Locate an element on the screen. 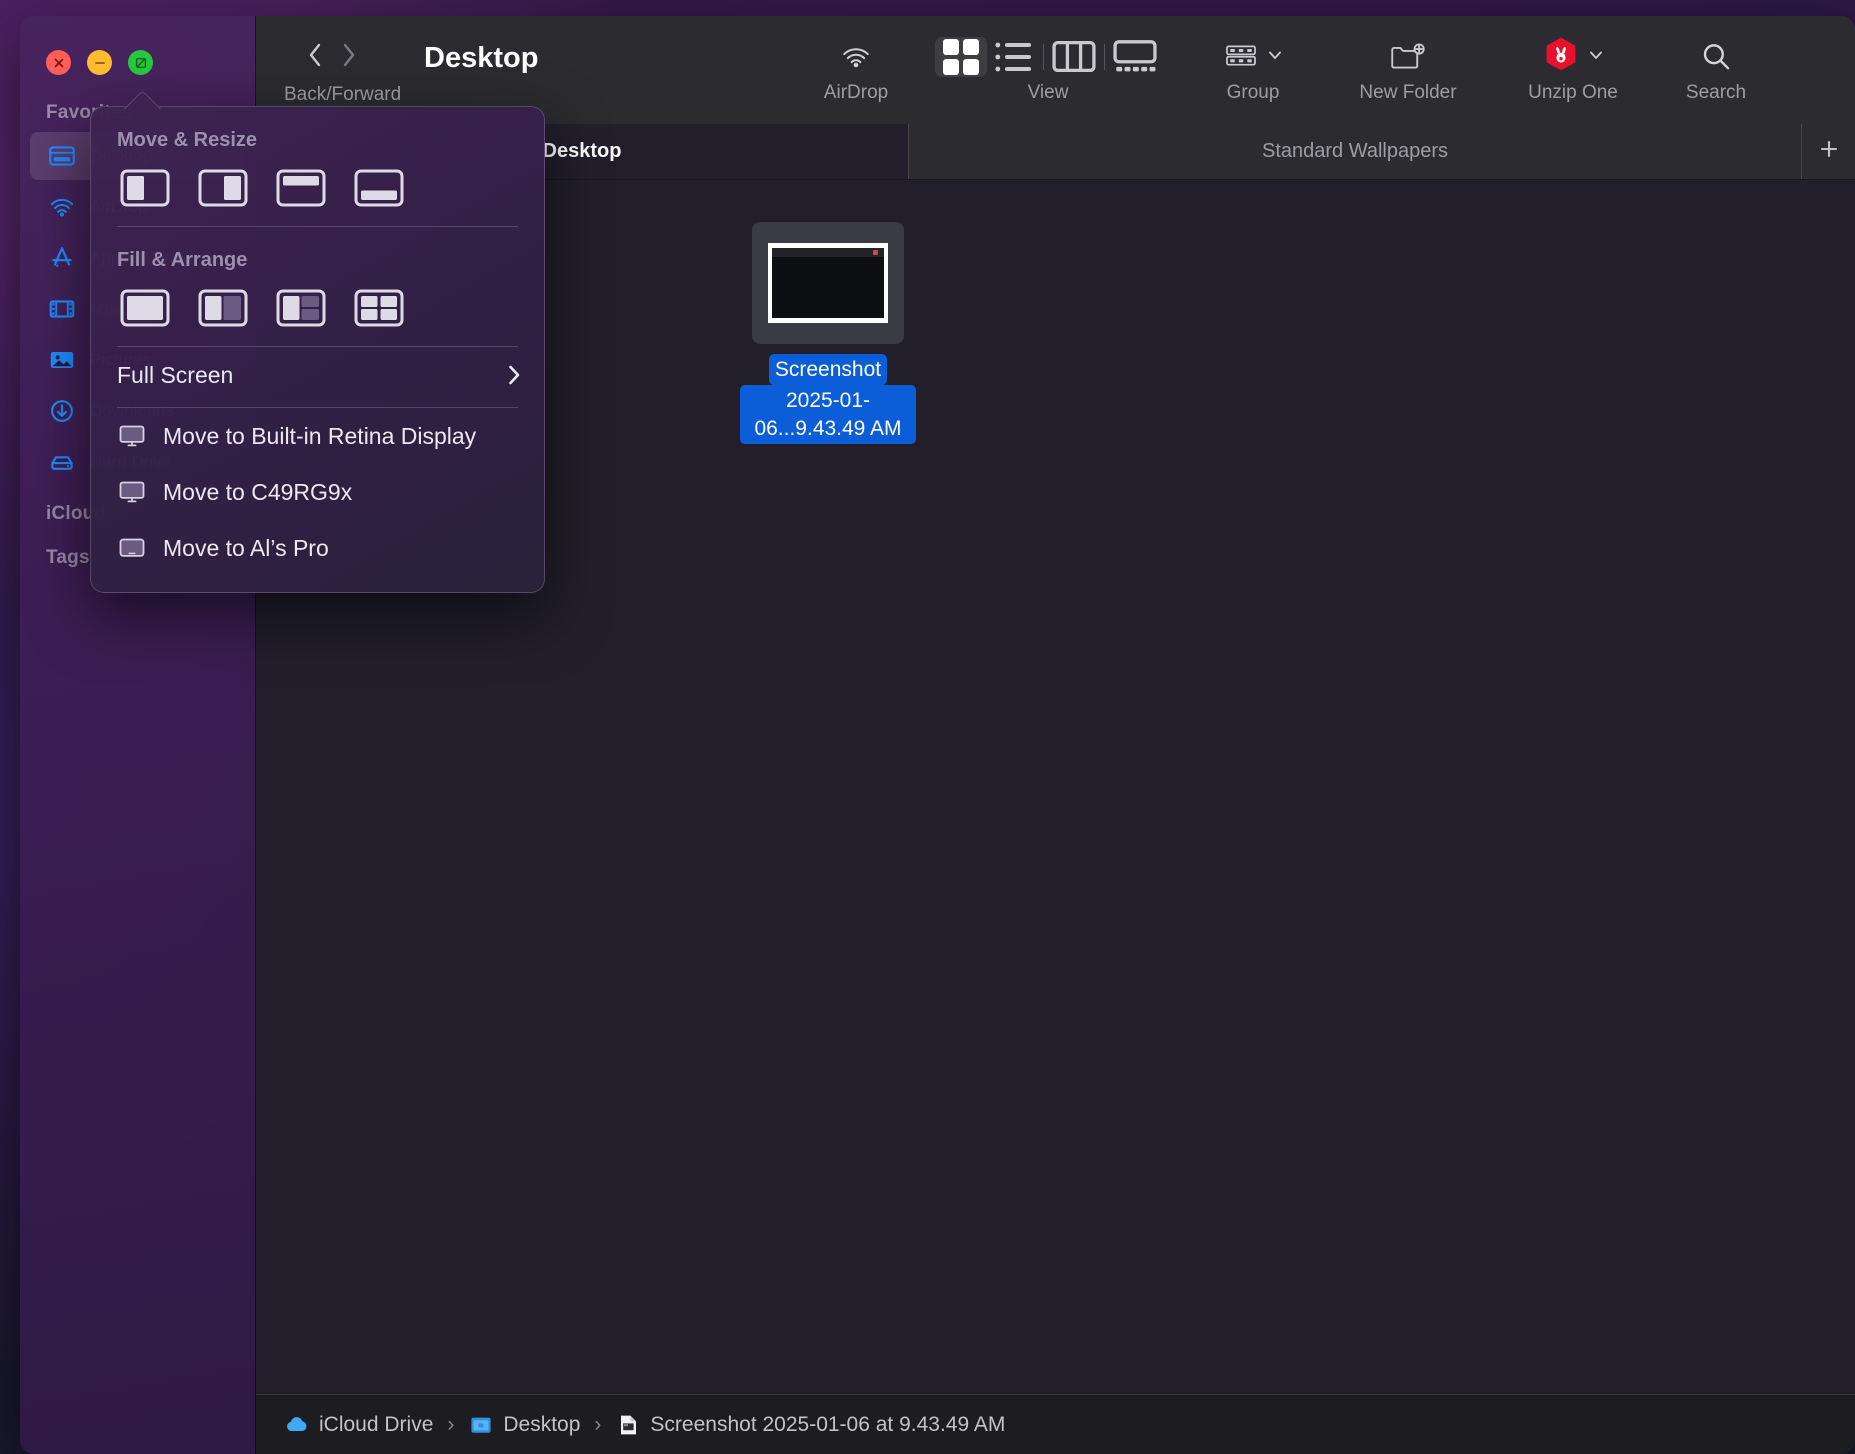 This screenshot has height=1454, width=1855. file-name-line2: 2025-01-06...9.43.49 AM is located at coordinates (828, 414).